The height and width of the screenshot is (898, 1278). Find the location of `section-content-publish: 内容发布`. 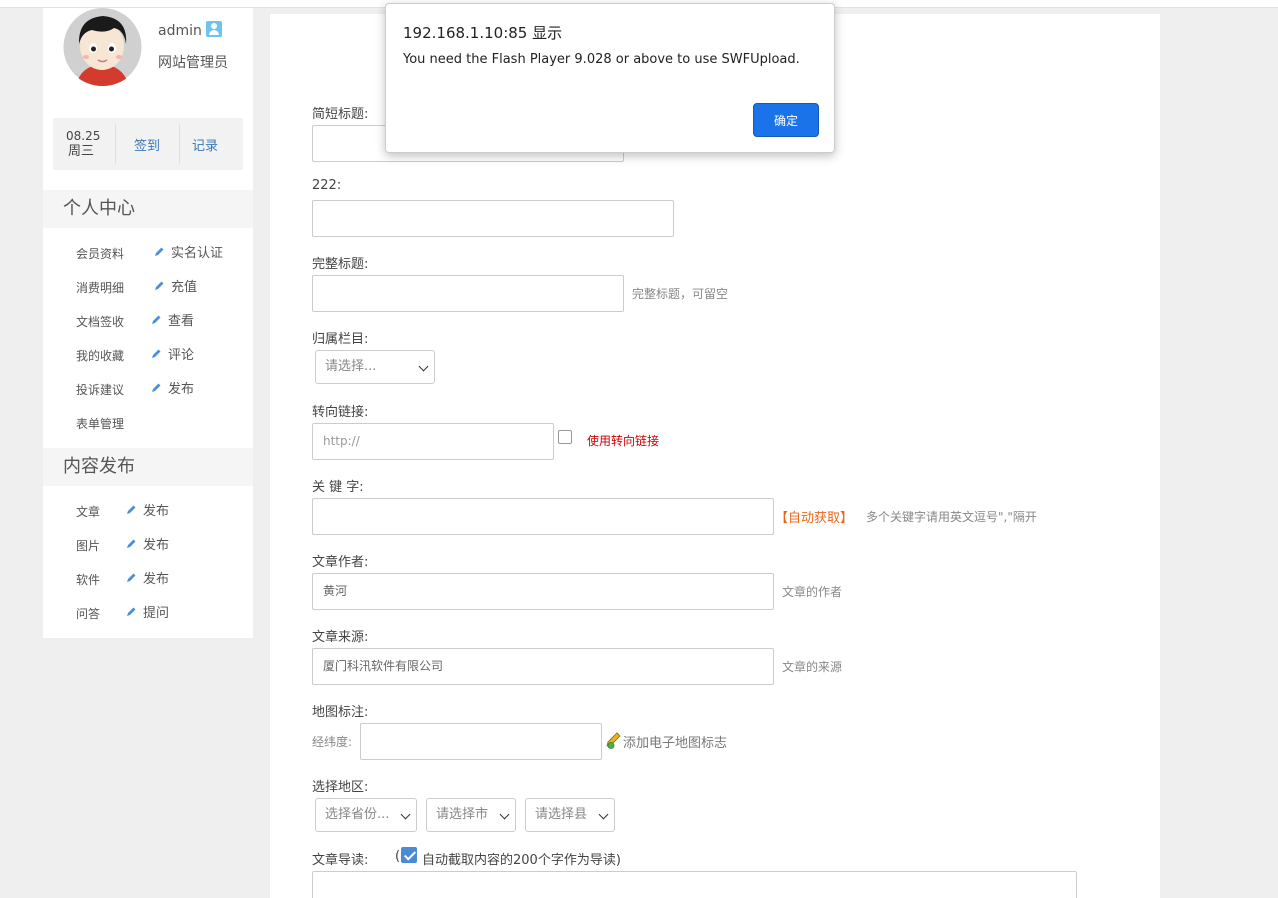

section-content-publish: 内容发布 is located at coordinates (148, 467).